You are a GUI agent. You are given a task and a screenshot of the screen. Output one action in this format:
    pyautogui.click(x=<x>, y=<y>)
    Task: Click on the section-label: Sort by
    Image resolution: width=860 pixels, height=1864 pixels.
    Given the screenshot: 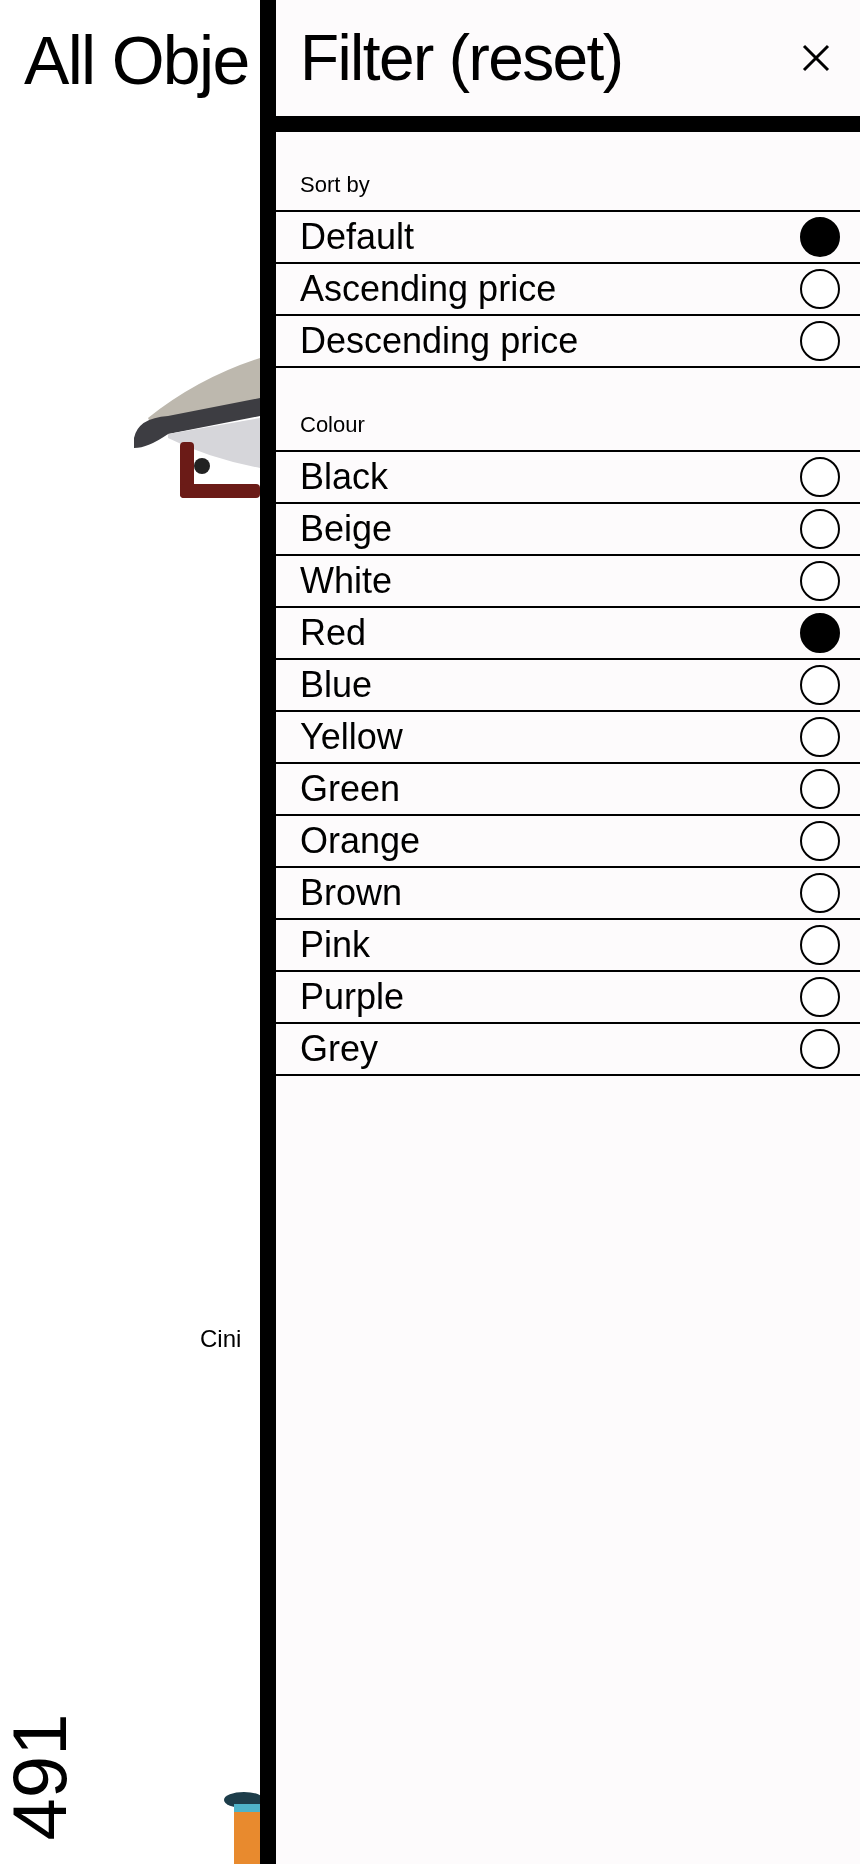 What is the action you would take?
    pyautogui.click(x=335, y=185)
    